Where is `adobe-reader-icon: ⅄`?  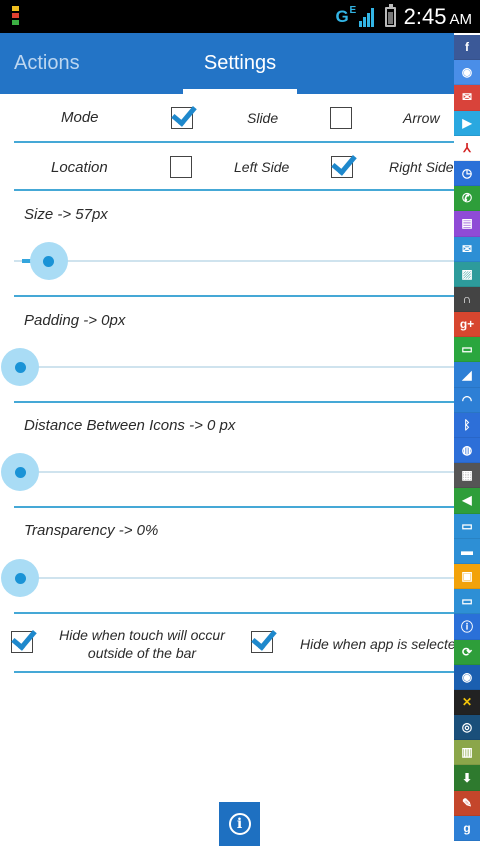 adobe-reader-icon: ⅄ is located at coordinates (467, 148).